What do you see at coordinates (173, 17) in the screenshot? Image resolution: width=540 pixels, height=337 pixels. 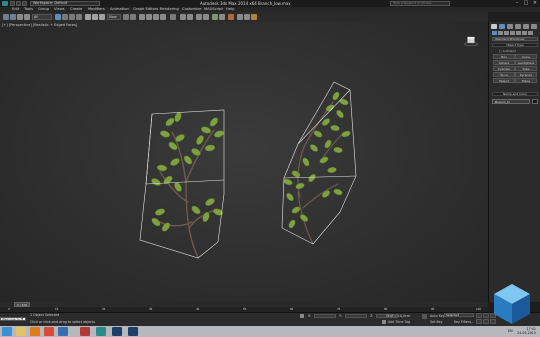 I see `named-selection-icon` at bounding box center [173, 17].